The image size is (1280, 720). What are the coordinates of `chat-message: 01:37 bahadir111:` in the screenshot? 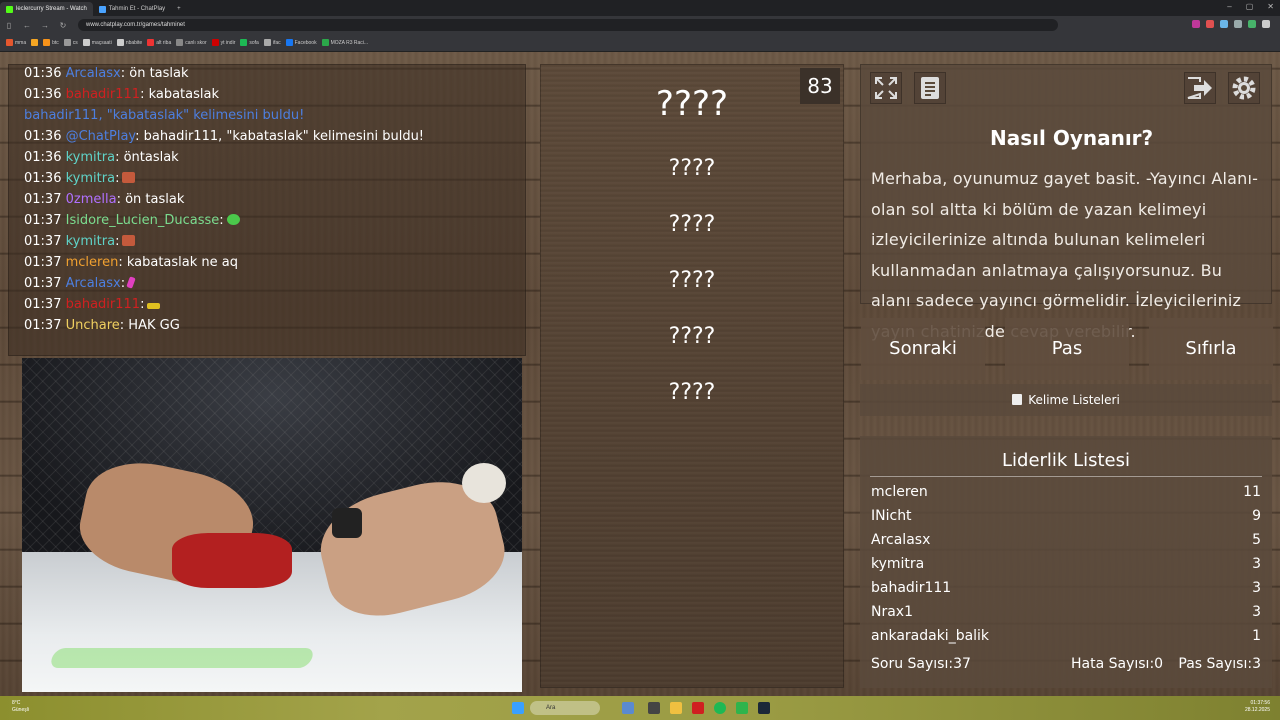 It's located at (92, 304).